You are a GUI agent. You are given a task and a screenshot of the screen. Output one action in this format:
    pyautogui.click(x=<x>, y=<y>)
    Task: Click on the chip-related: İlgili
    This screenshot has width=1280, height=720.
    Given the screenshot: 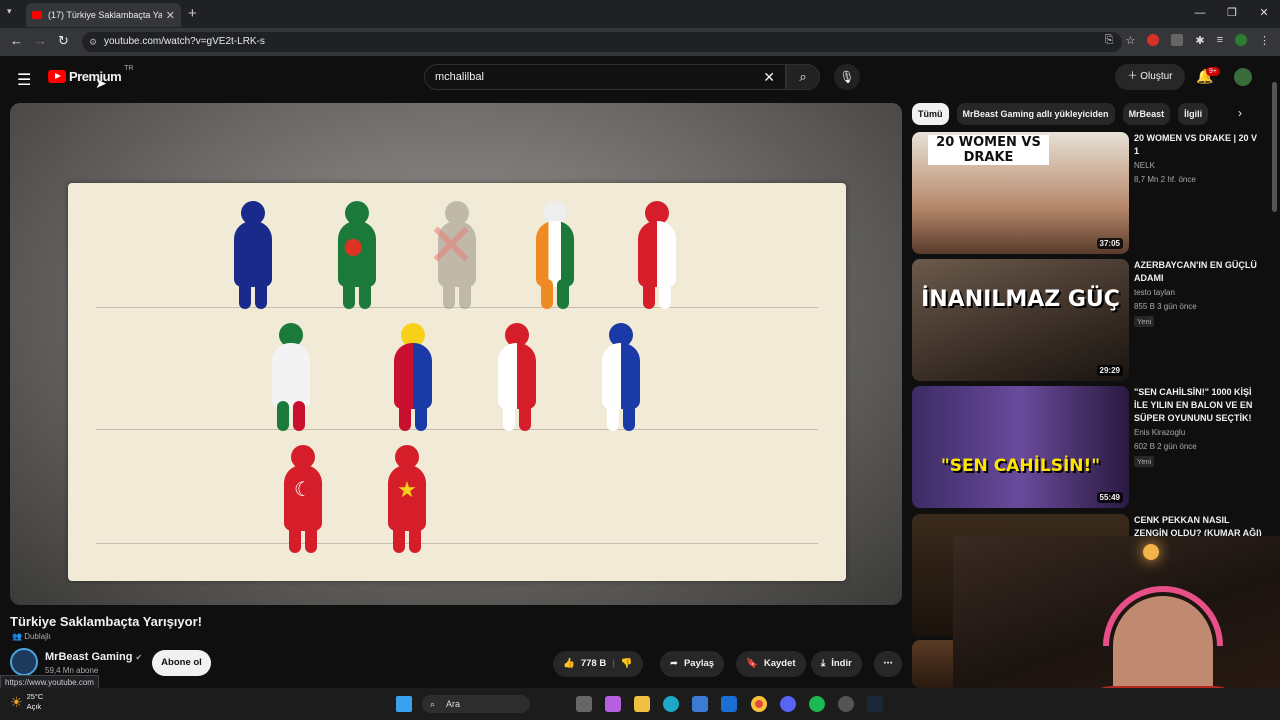 What is the action you would take?
    pyautogui.click(x=1193, y=114)
    